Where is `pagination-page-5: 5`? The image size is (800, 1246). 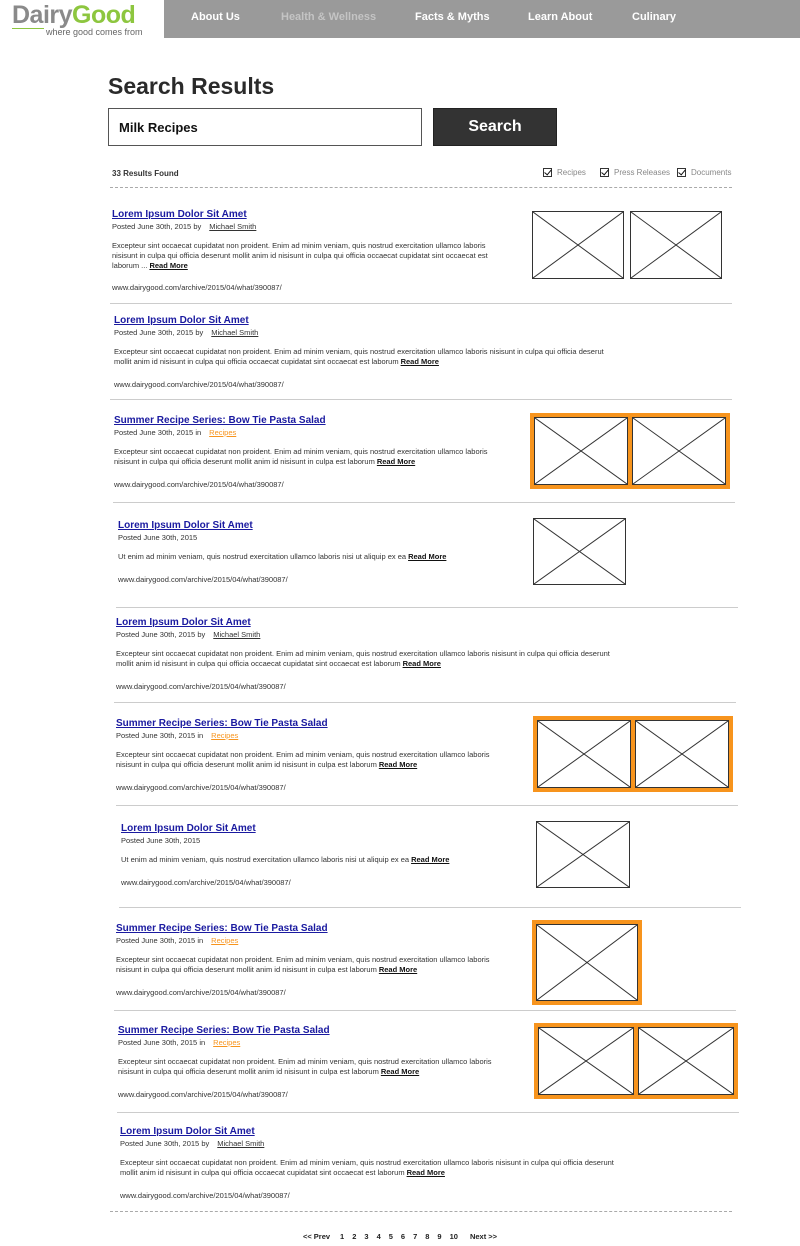
pagination-page-5: 5 is located at coordinates (391, 1236).